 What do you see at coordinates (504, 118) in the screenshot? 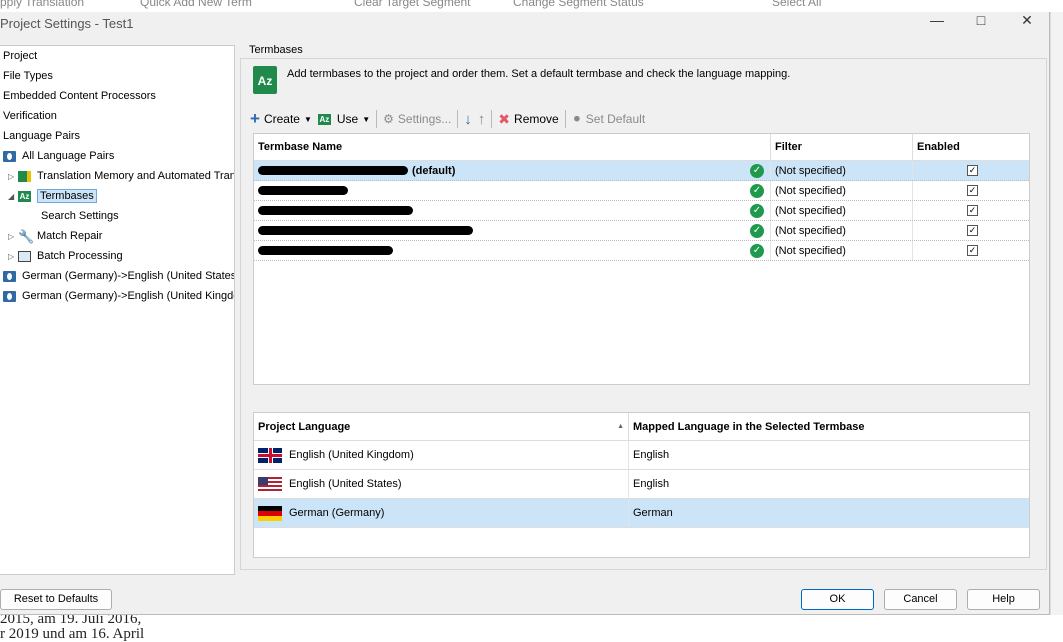
I see `remove-x-icon: ✖` at bounding box center [504, 118].